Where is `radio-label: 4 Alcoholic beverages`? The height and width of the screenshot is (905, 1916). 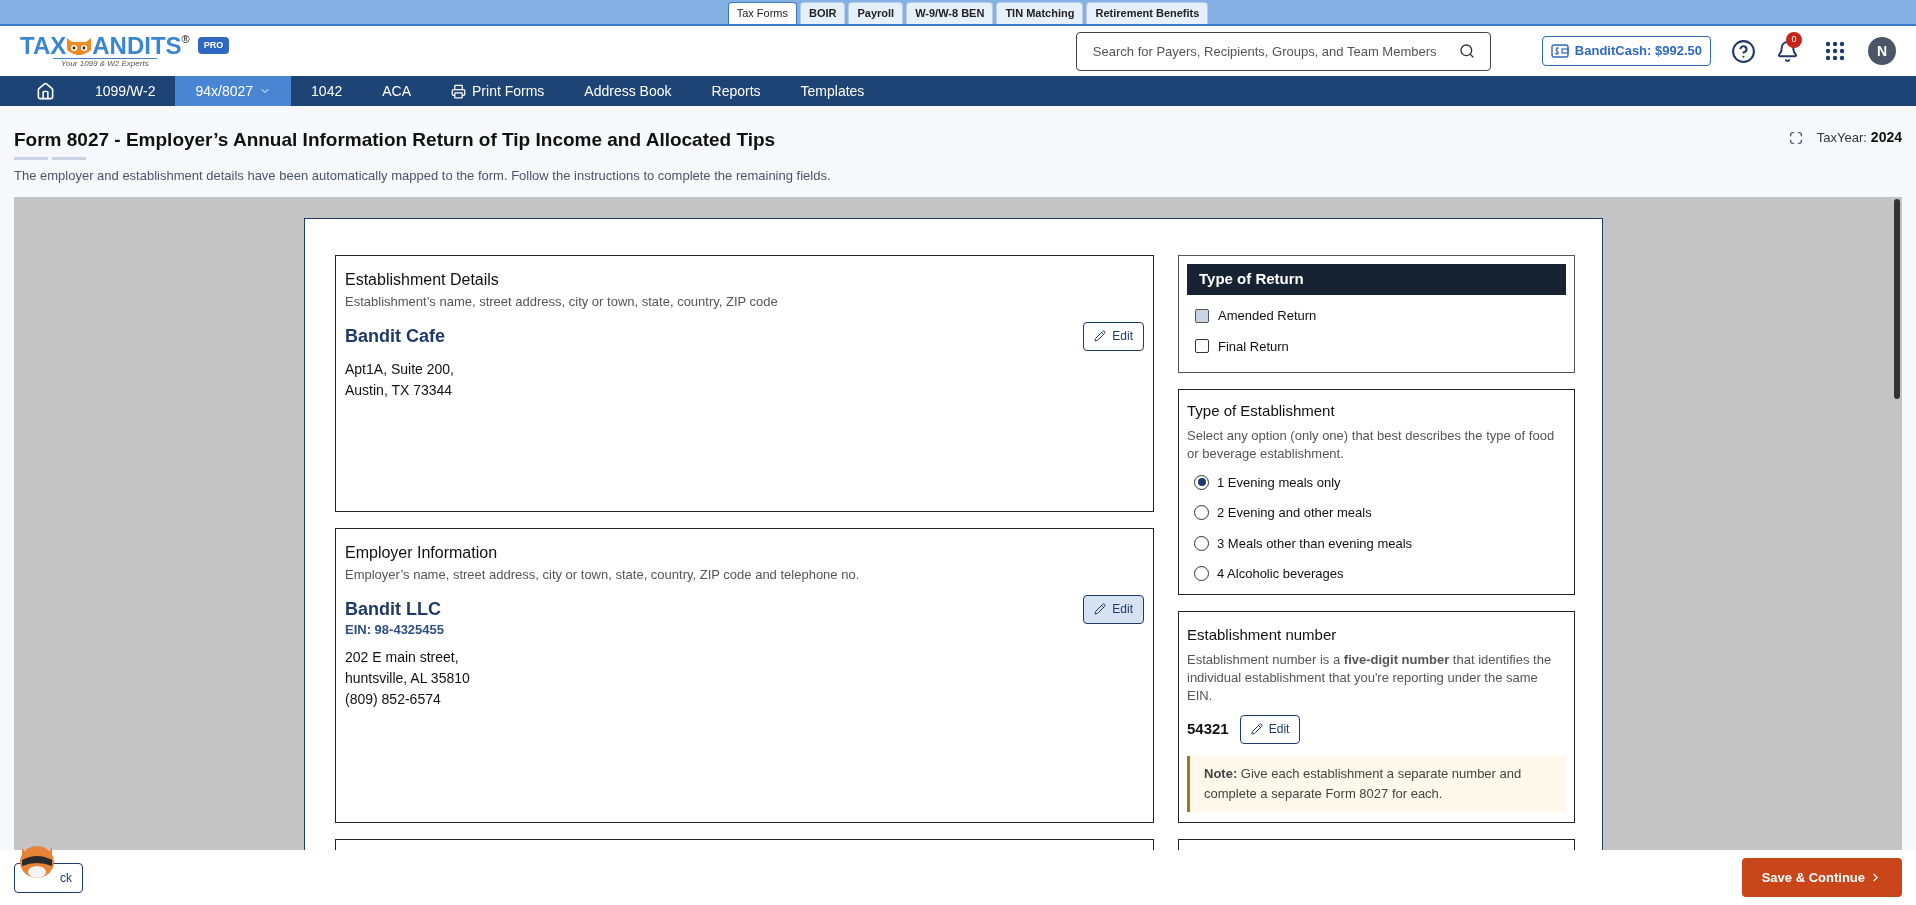 radio-label: 4 Alcoholic beverages is located at coordinates (1280, 574).